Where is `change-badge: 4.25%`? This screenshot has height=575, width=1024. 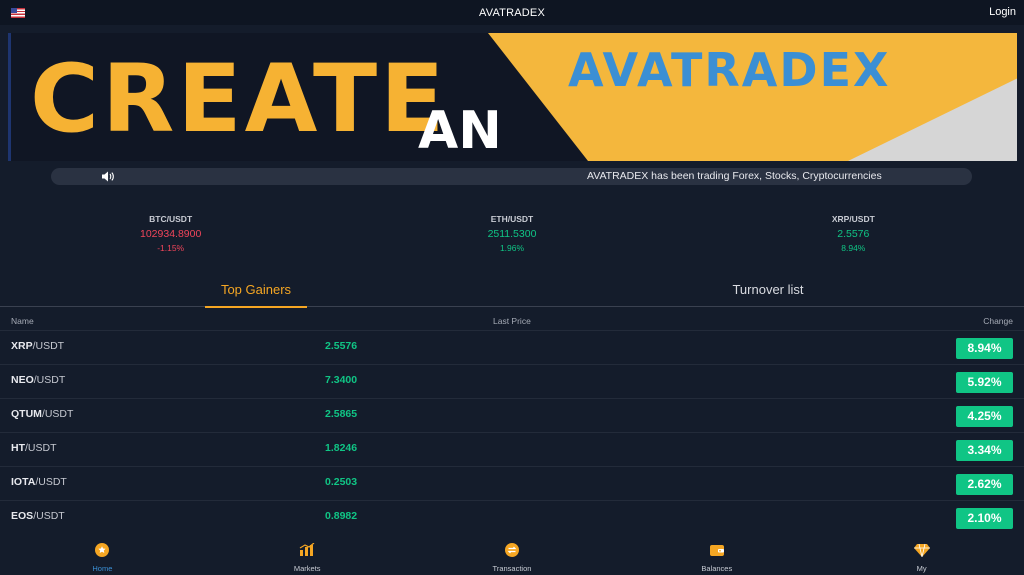
change-badge: 4.25% is located at coordinates (984, 416).